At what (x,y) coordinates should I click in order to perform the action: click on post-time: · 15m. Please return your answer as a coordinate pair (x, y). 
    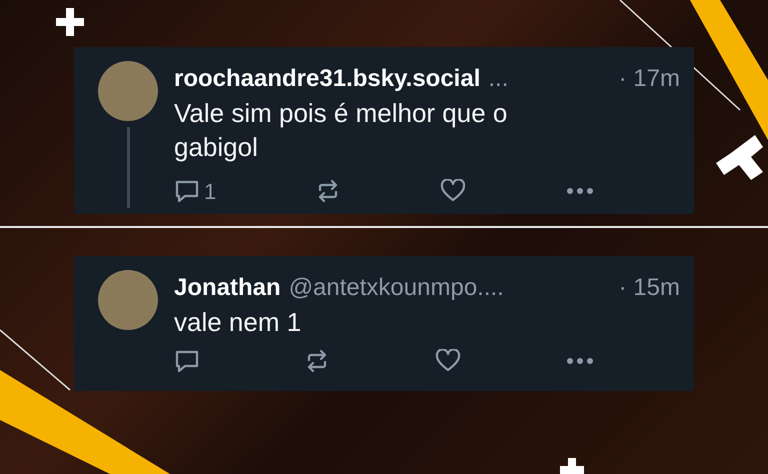
    Looking at the image, I should click on (649, 287).